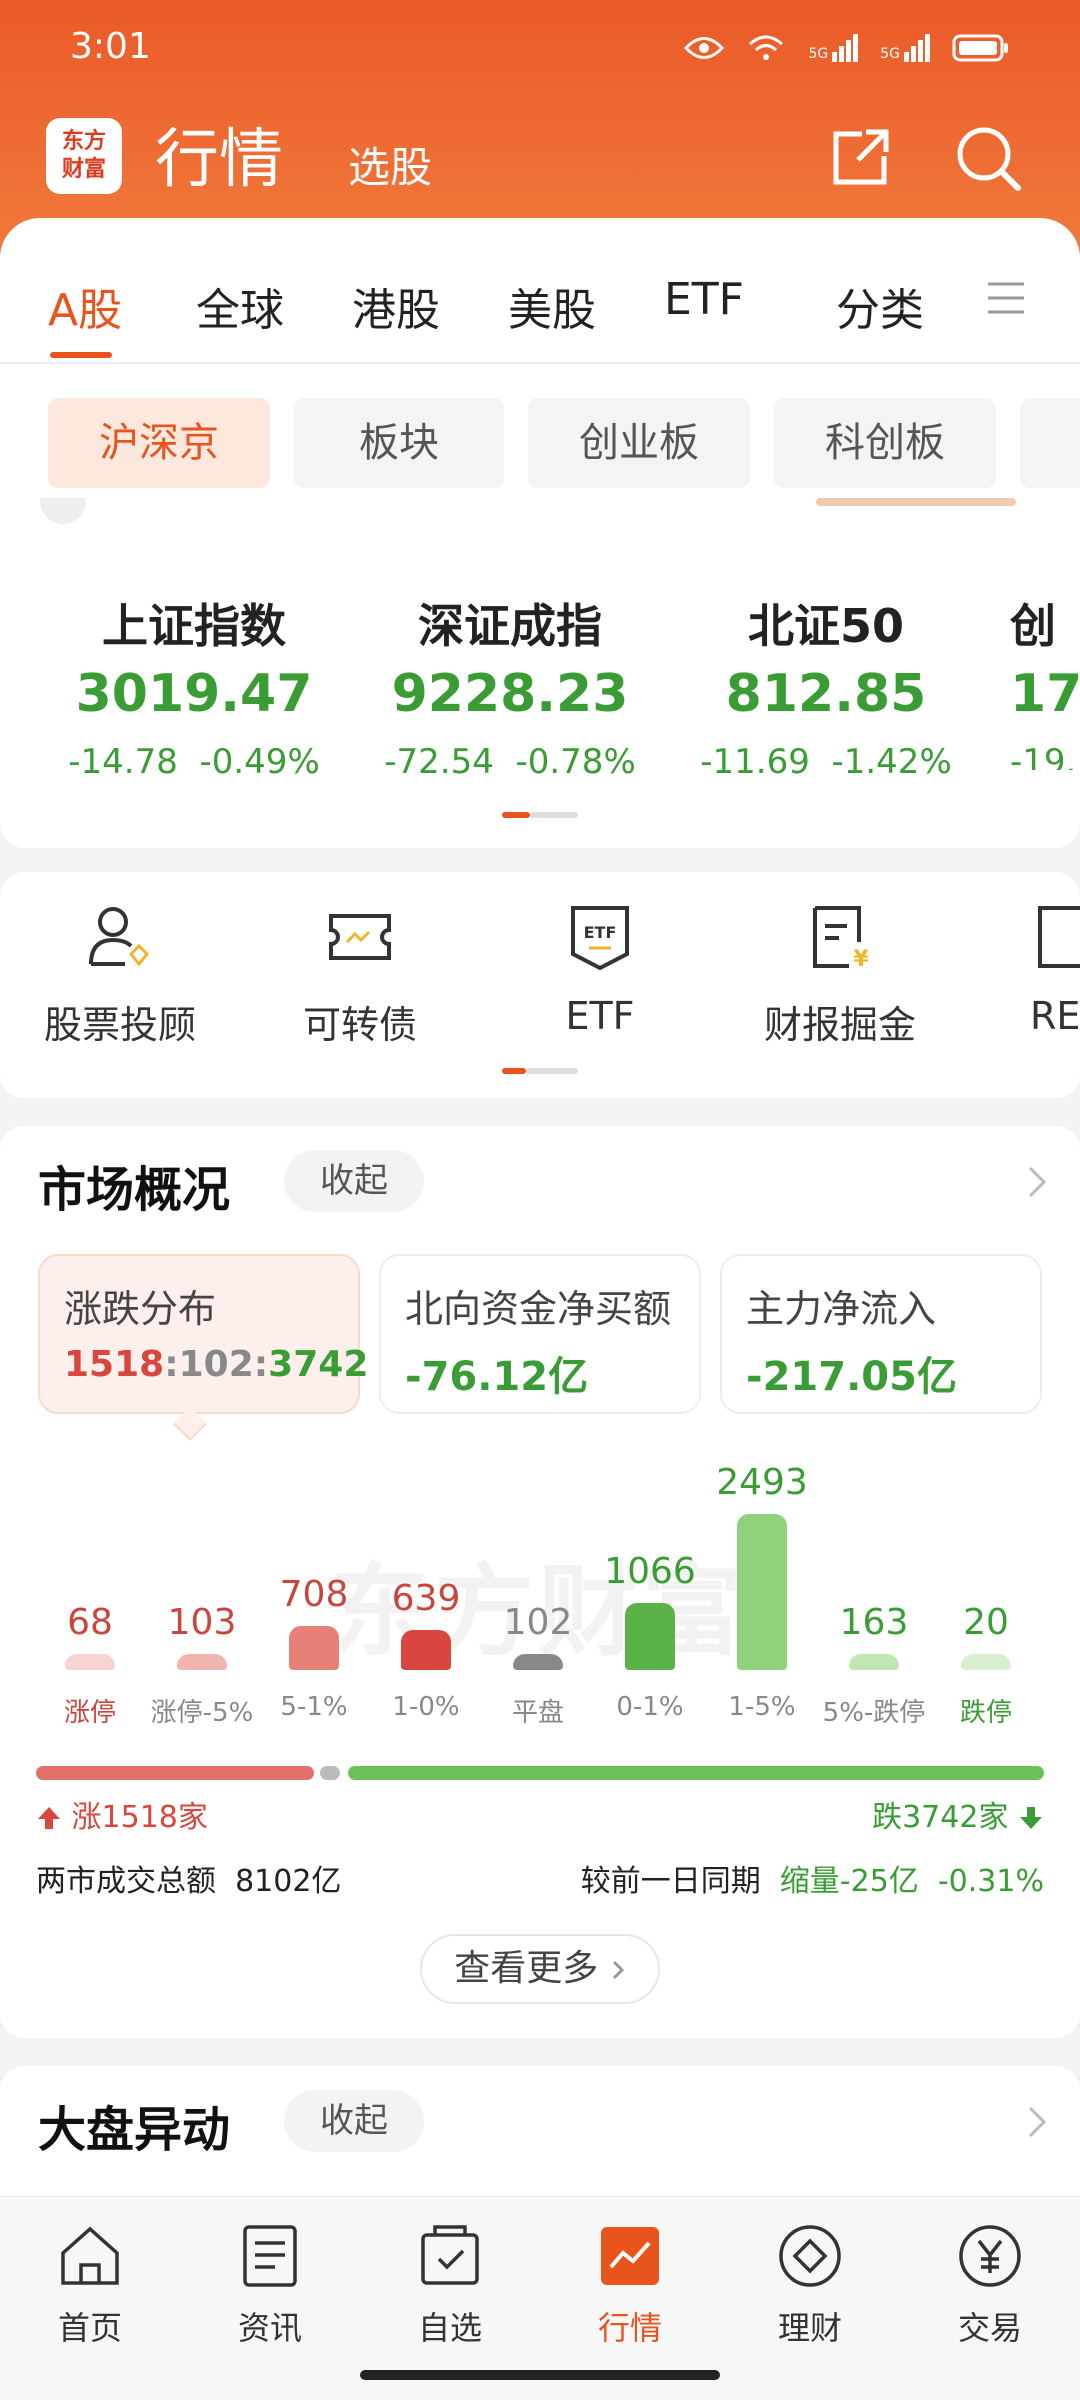 The image size is (1080, 2400). What do you see at coordinates (354, 2121) in the screenshot?
I see `abnormal-collapse-button: 收起` at bounding box center [354, 2121].